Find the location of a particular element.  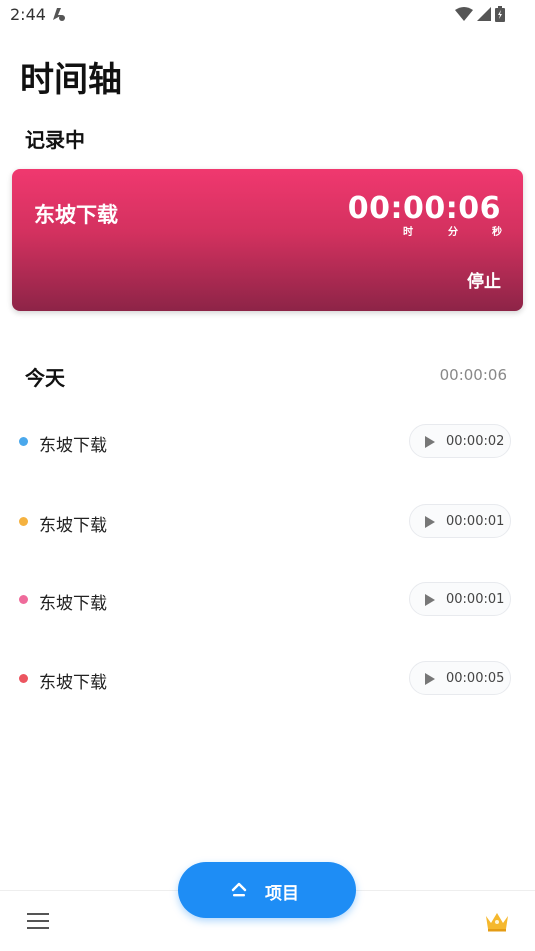

projects-button: 项目 is located at coordinates (267, 890).